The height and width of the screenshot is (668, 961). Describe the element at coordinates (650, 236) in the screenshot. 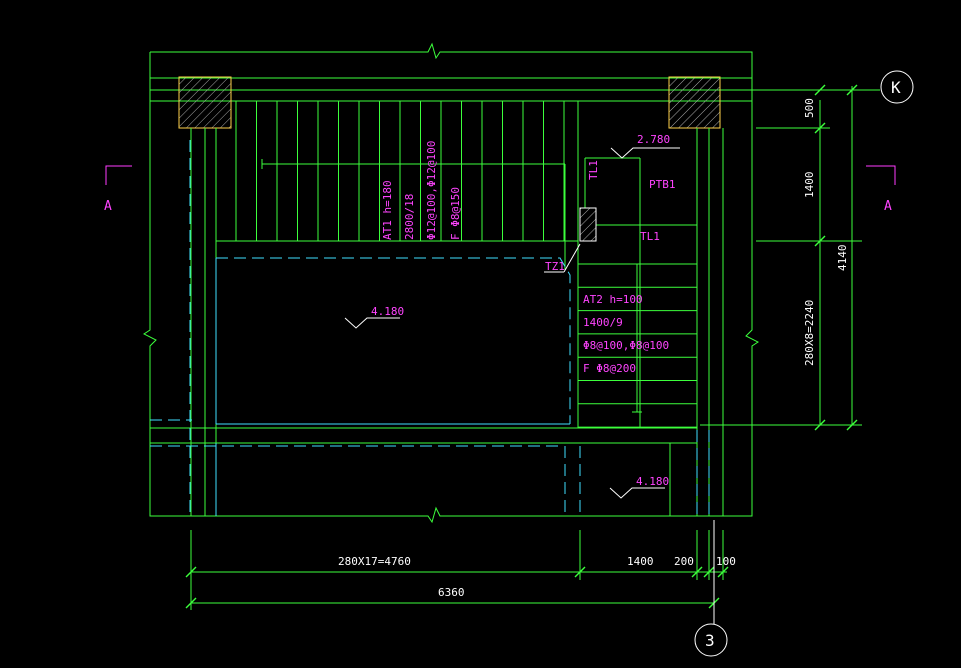

I see `tl1-horizontal-label: TL1` at that location.